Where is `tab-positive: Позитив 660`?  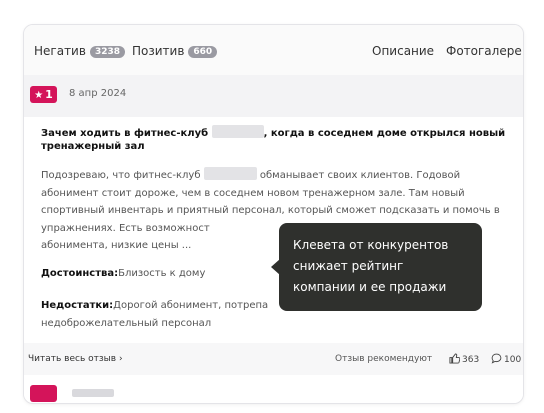
tab-positive: Позитив 660 is located at coordinates (175, 51).